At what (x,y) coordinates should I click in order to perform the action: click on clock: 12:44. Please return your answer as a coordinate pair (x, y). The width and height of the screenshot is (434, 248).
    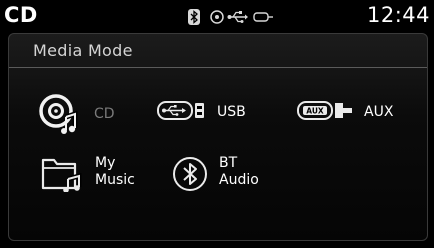
    Looking at the image, I should click on (398, 15).